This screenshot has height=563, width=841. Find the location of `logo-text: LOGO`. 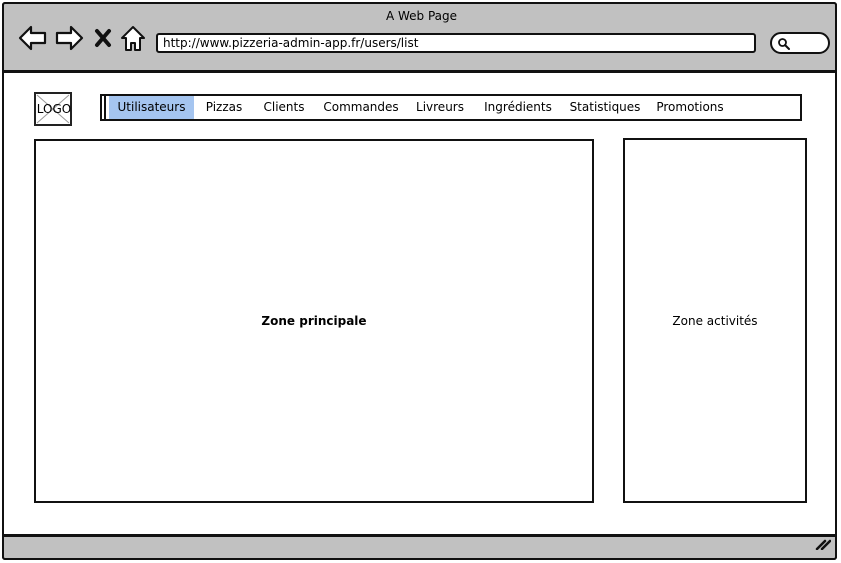

logo-text: LOGO is located at coordinates (54, 109).